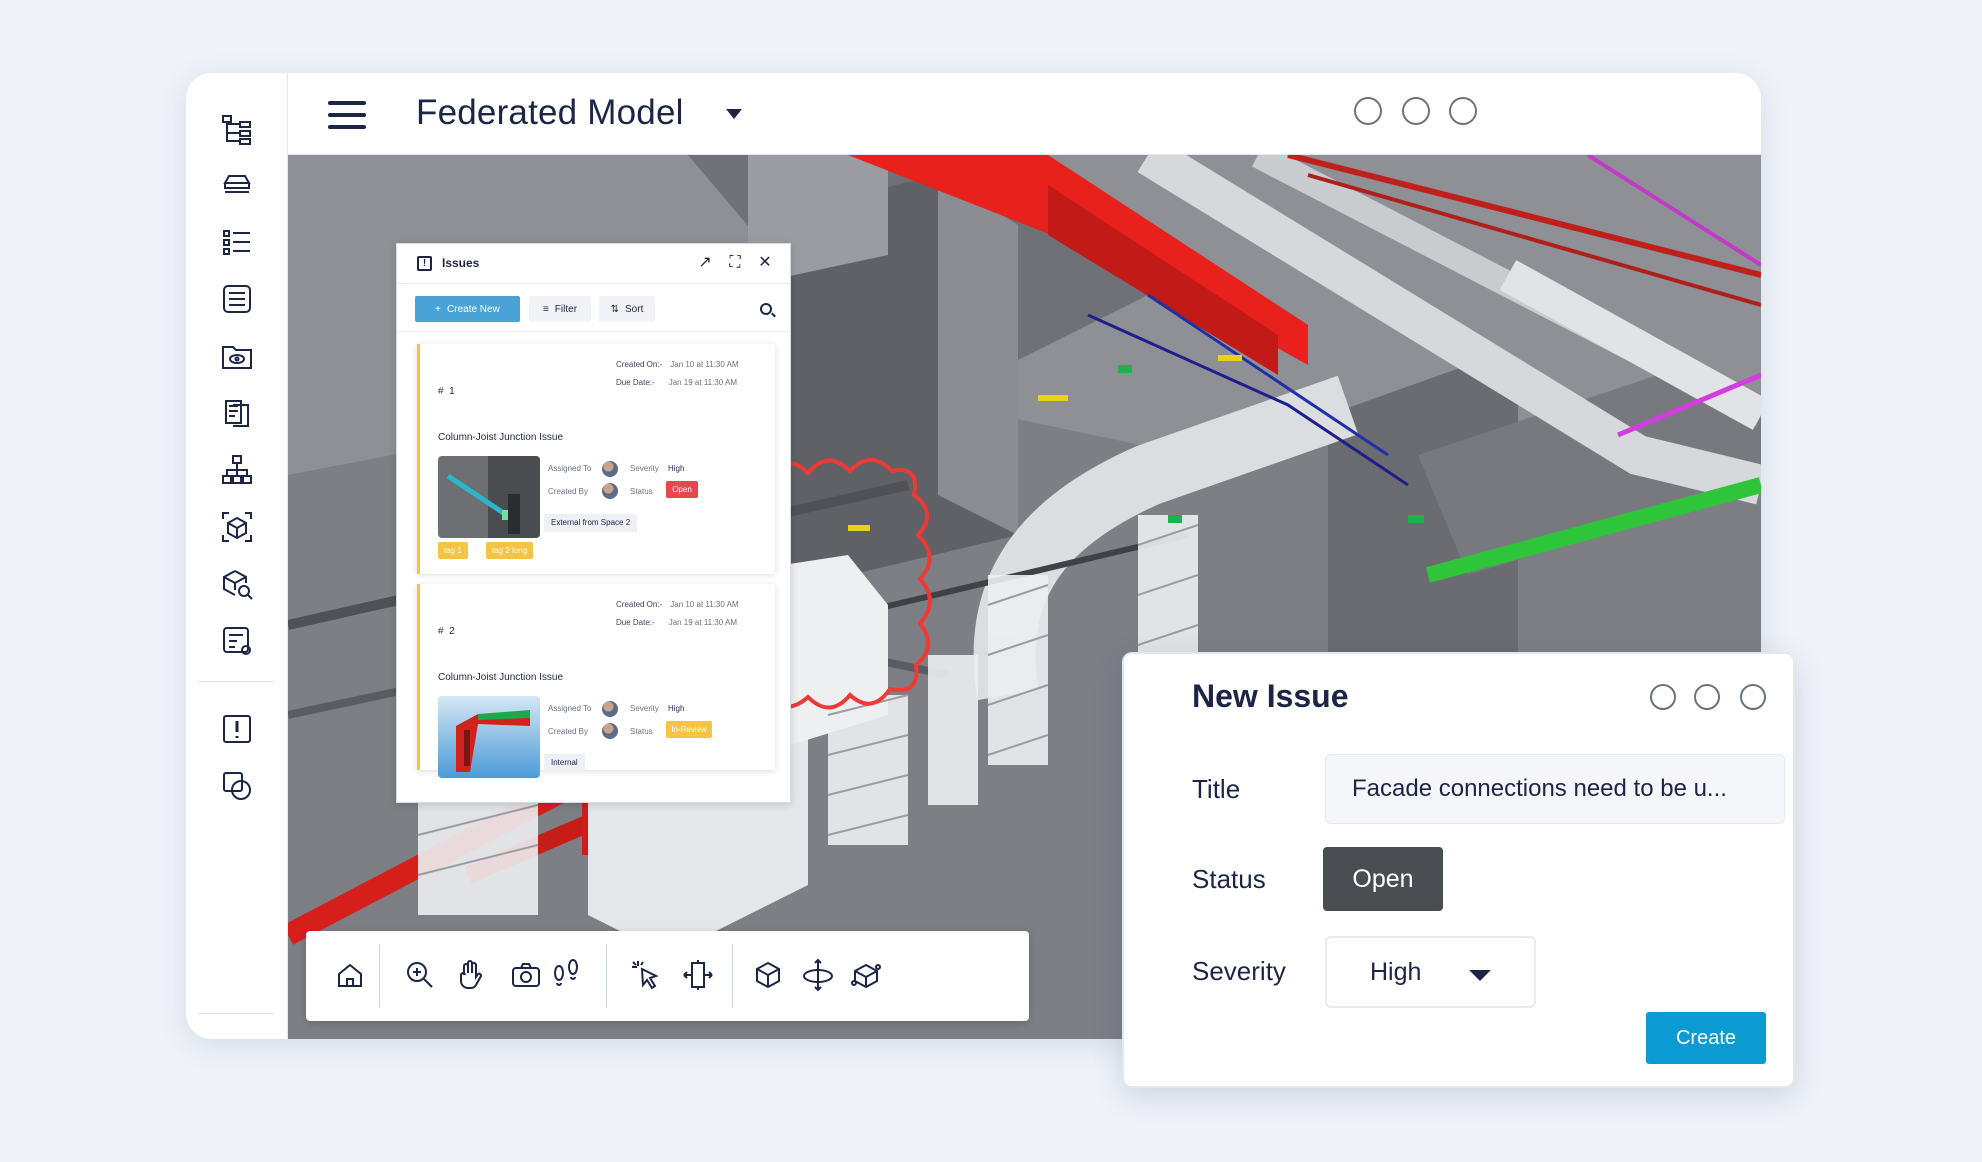  Describe the element at coordinates (593, 308) in the screenshot. I see `issues-toolbar: + Create New ≡ Filter ⇅ Sort` at that location.